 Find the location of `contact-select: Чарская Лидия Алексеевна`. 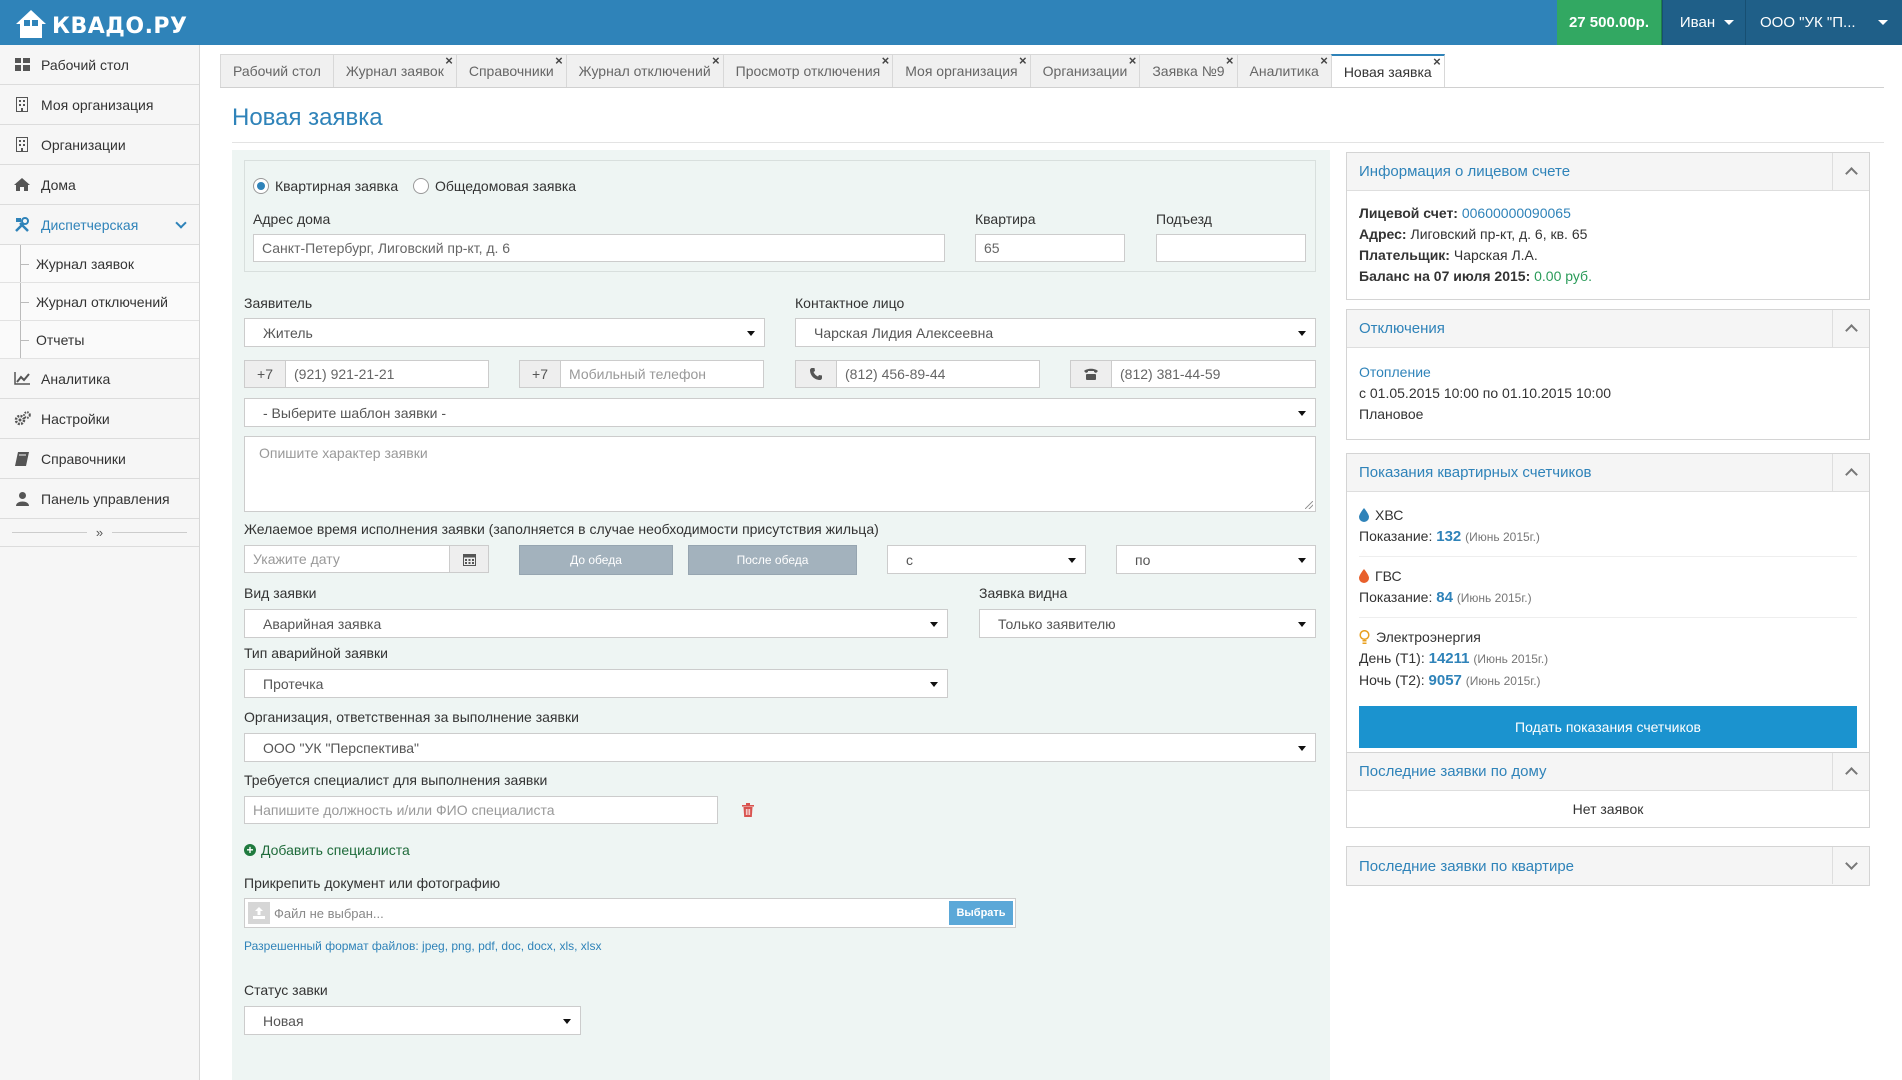

contact-select: Чарская Лидия Алексеевна is located at coordinates (1055, 332).